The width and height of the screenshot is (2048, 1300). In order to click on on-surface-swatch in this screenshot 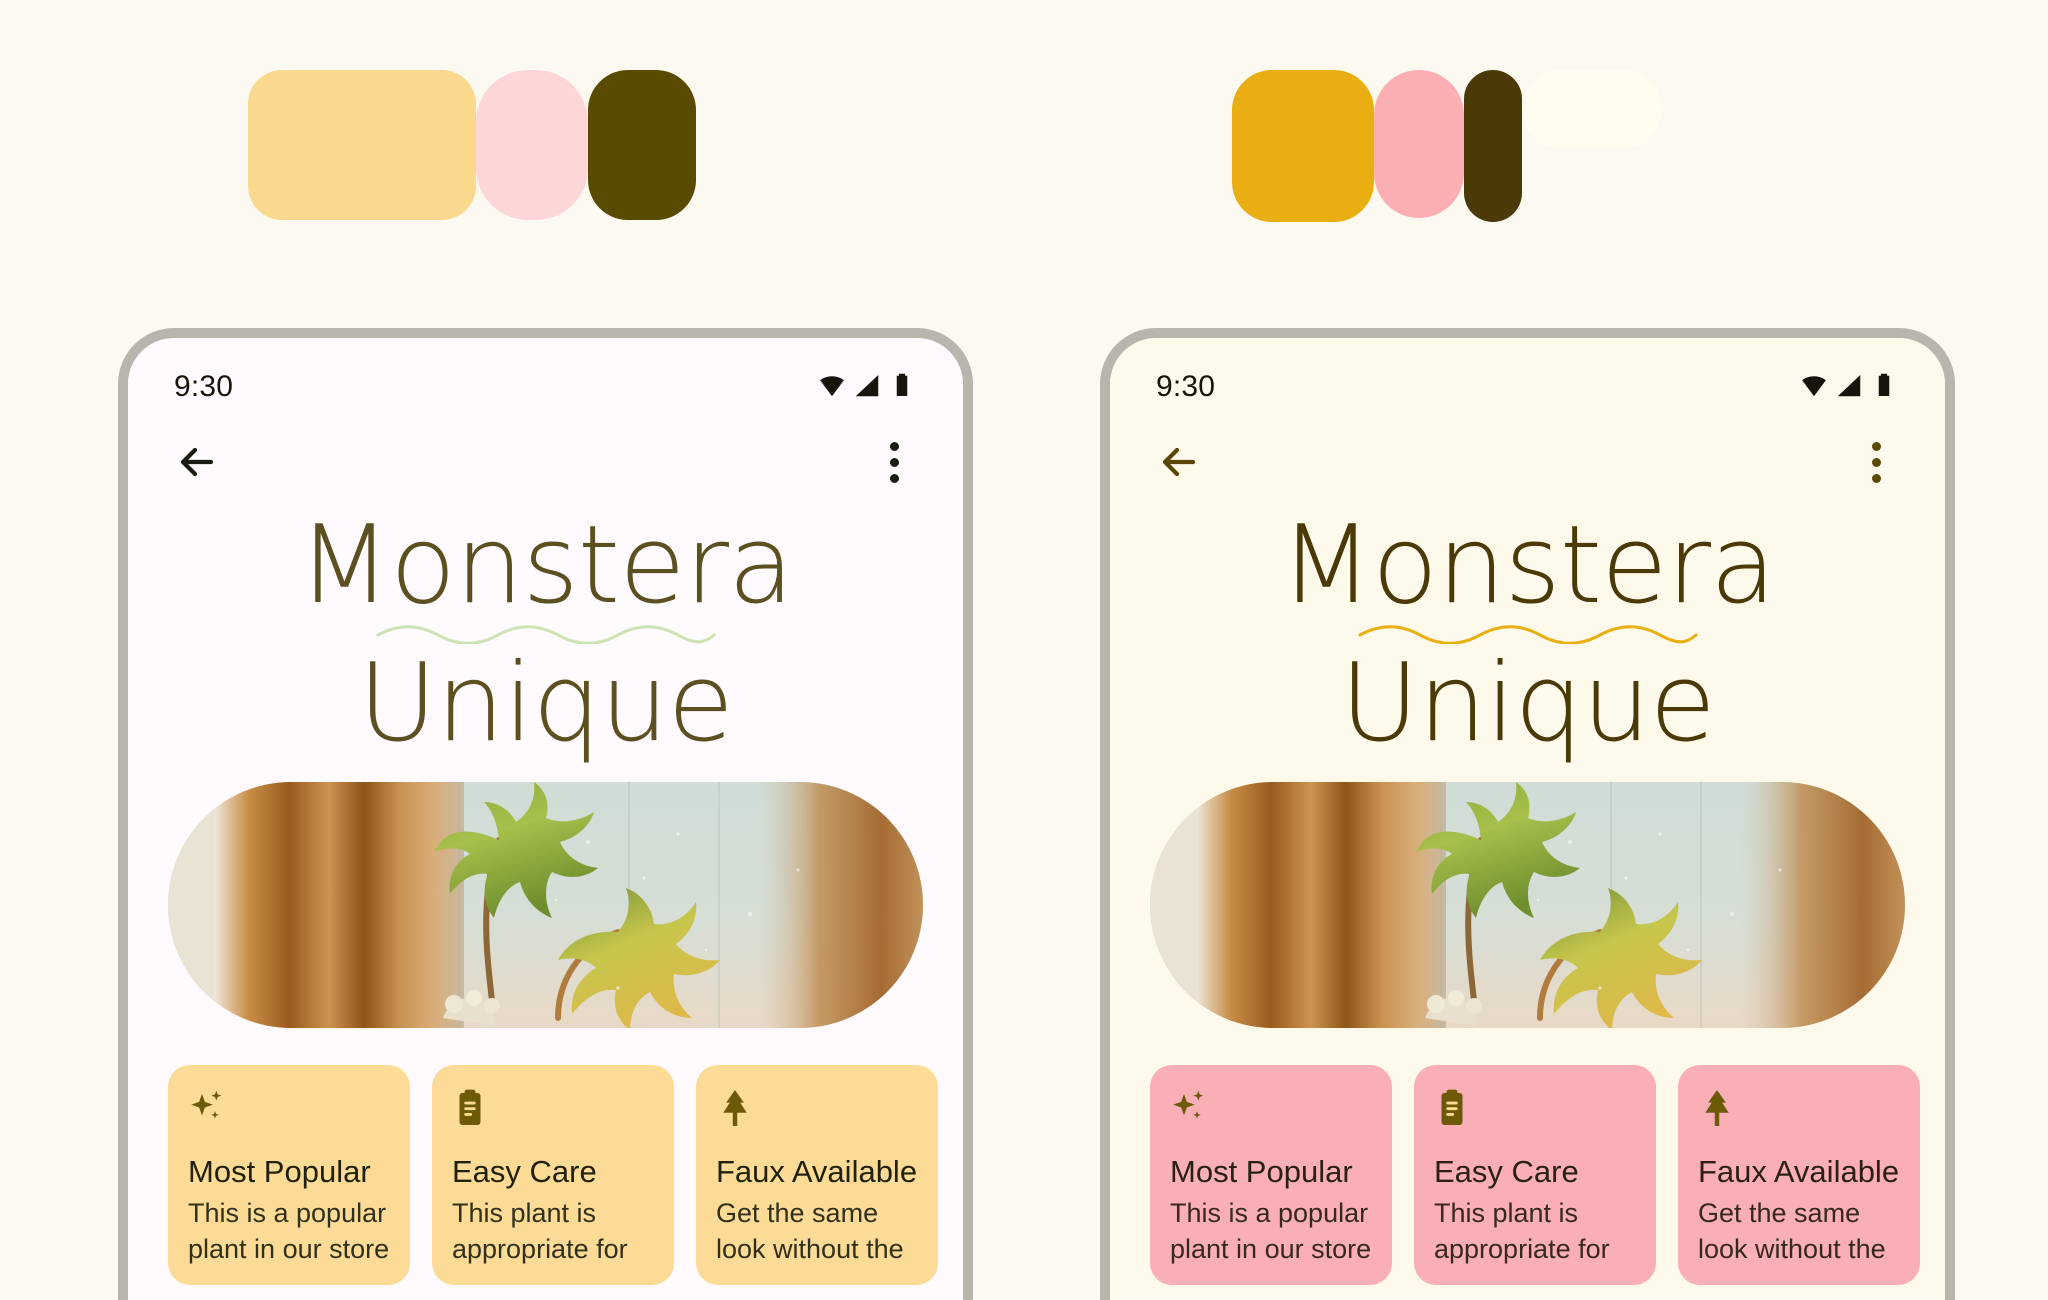, I will do `click(642, 145)`.